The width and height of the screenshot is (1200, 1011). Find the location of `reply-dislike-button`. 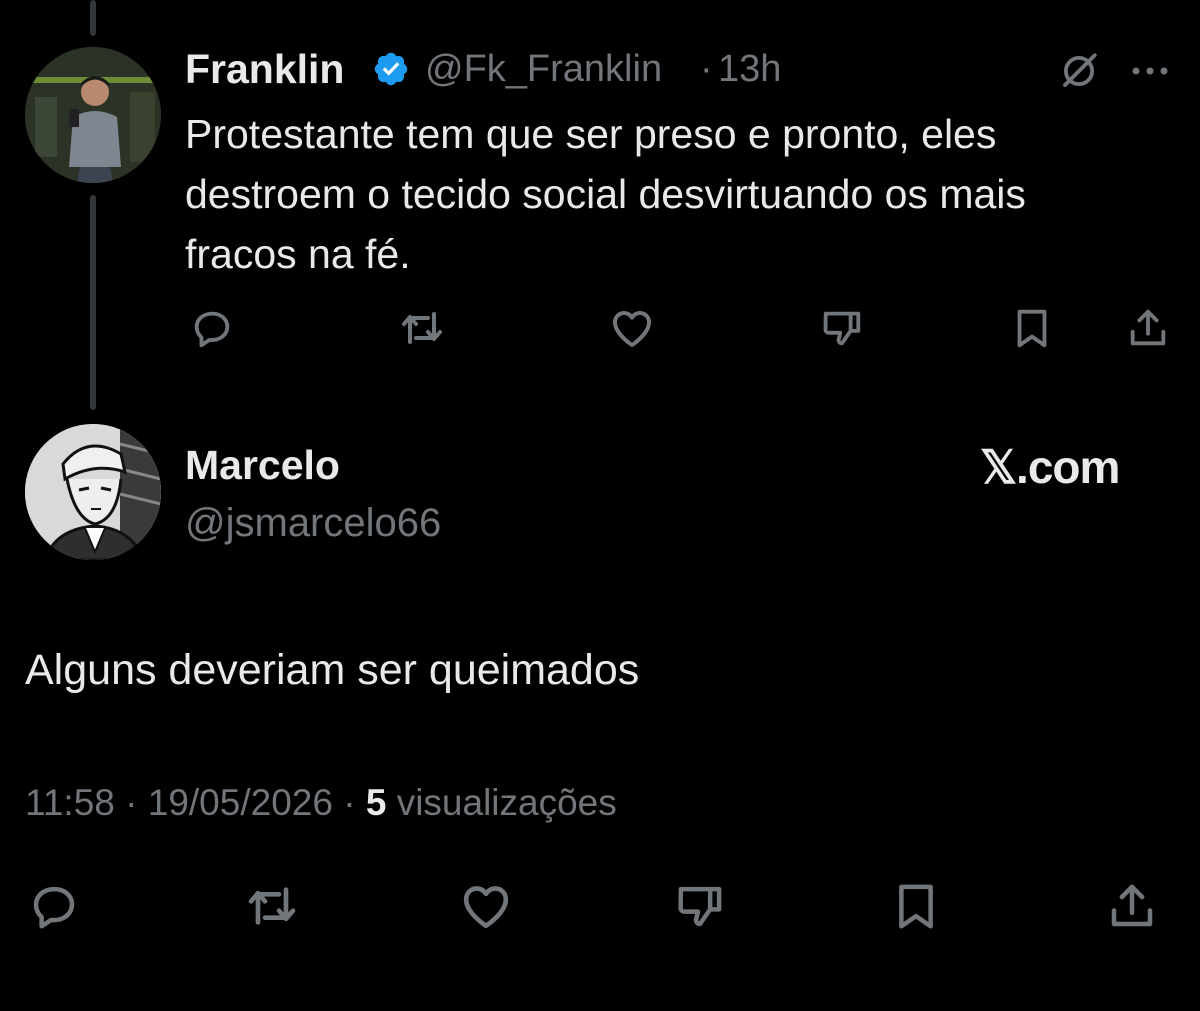

reply-dislike-button is located at coordinates (700, 906).